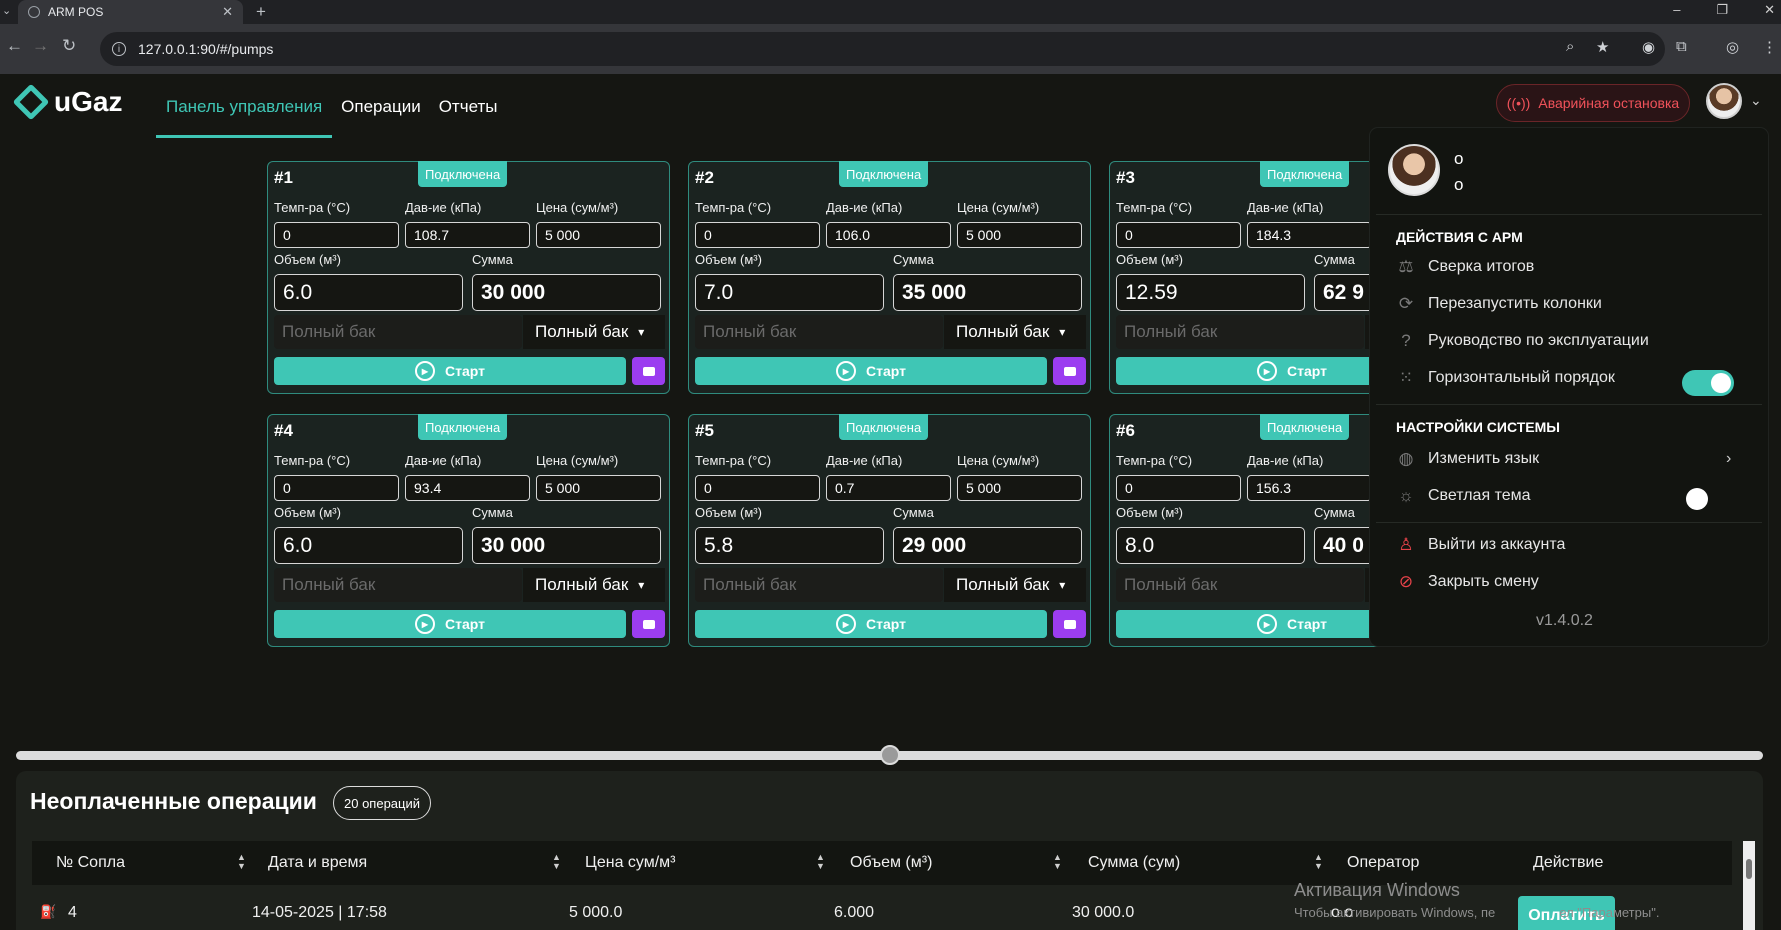 Image resolution: width=1781 pixels, height=930 pixels. I want to click on col-datetime: Дата и время, so click(317, 863).